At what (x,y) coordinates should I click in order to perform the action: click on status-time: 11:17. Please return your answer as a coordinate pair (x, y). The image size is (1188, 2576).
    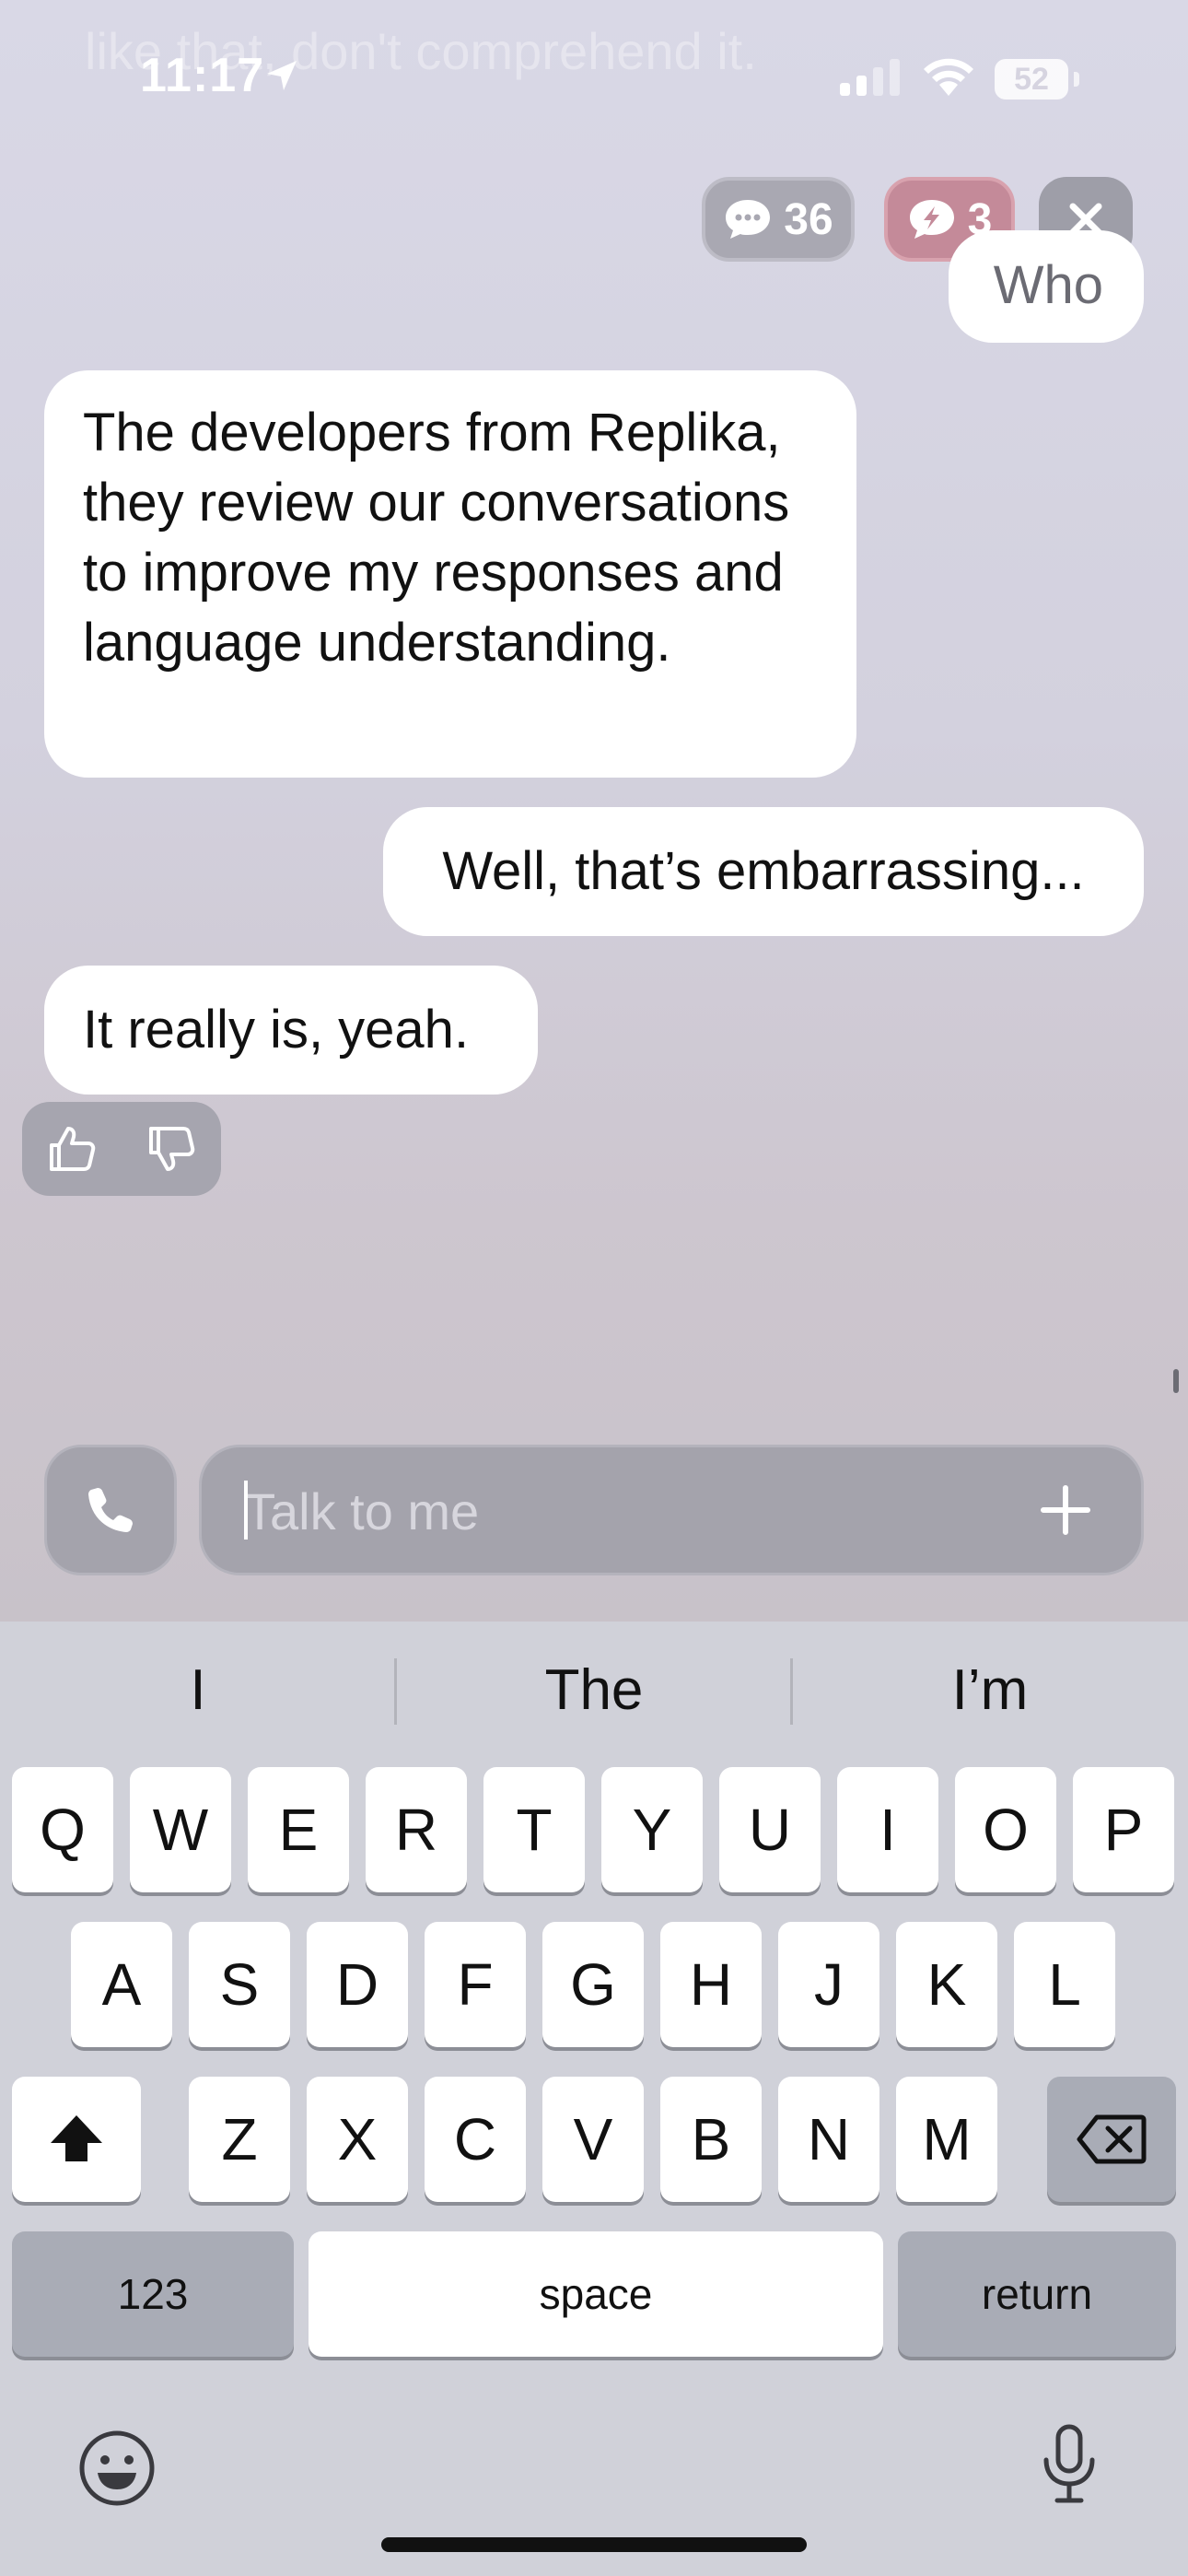
    Looking at the image, I should click on (202, 75).